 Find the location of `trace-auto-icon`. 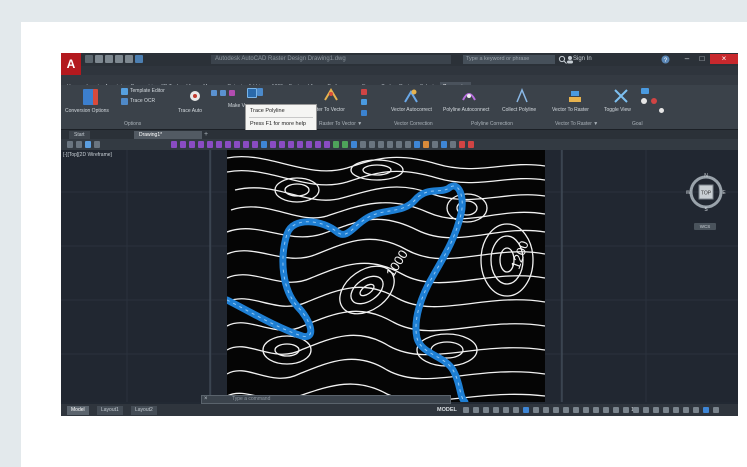

trace-auto-icon is located at coordinates (195, 96).